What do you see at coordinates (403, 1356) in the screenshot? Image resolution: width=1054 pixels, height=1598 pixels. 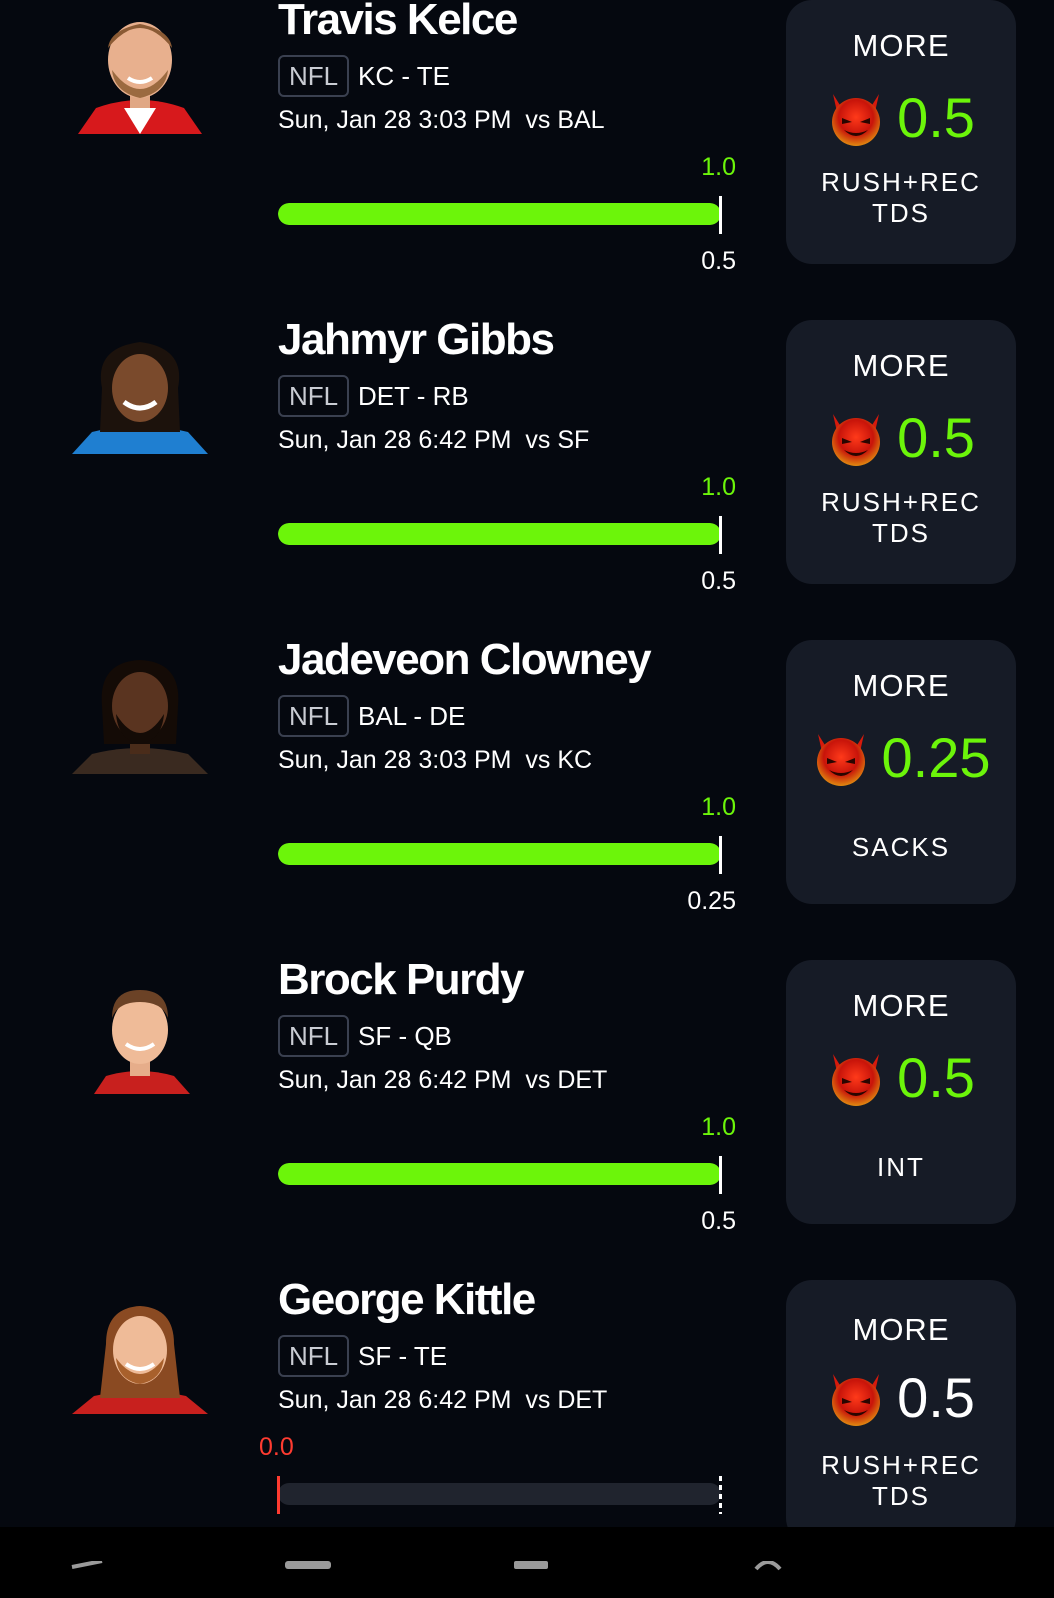 I see `team-position: SF - TE` at bounding box center [403, 1356].